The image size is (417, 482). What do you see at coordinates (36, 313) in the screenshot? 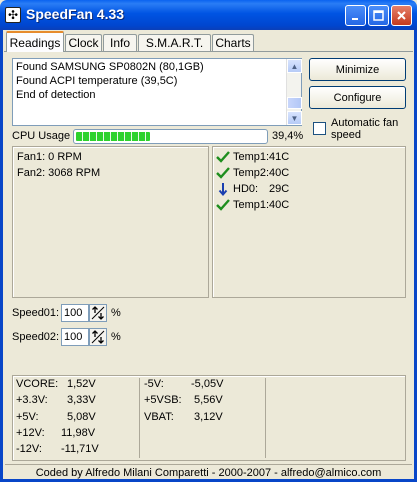
I see `speed01-label: Speed01:` at bounding box center [36, 313].